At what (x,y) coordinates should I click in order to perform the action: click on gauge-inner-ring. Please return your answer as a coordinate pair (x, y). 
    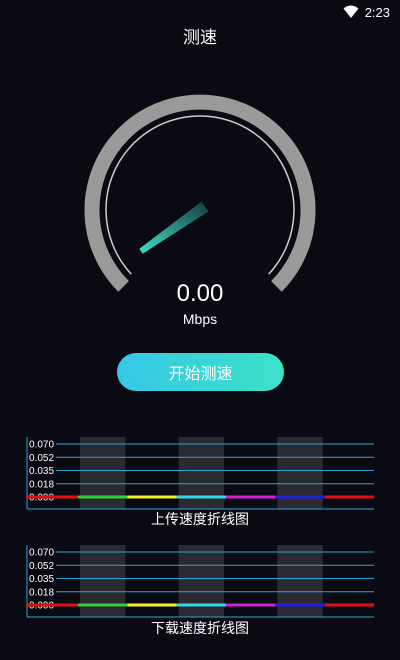
    Looking at the image, I should click on (200, 195).